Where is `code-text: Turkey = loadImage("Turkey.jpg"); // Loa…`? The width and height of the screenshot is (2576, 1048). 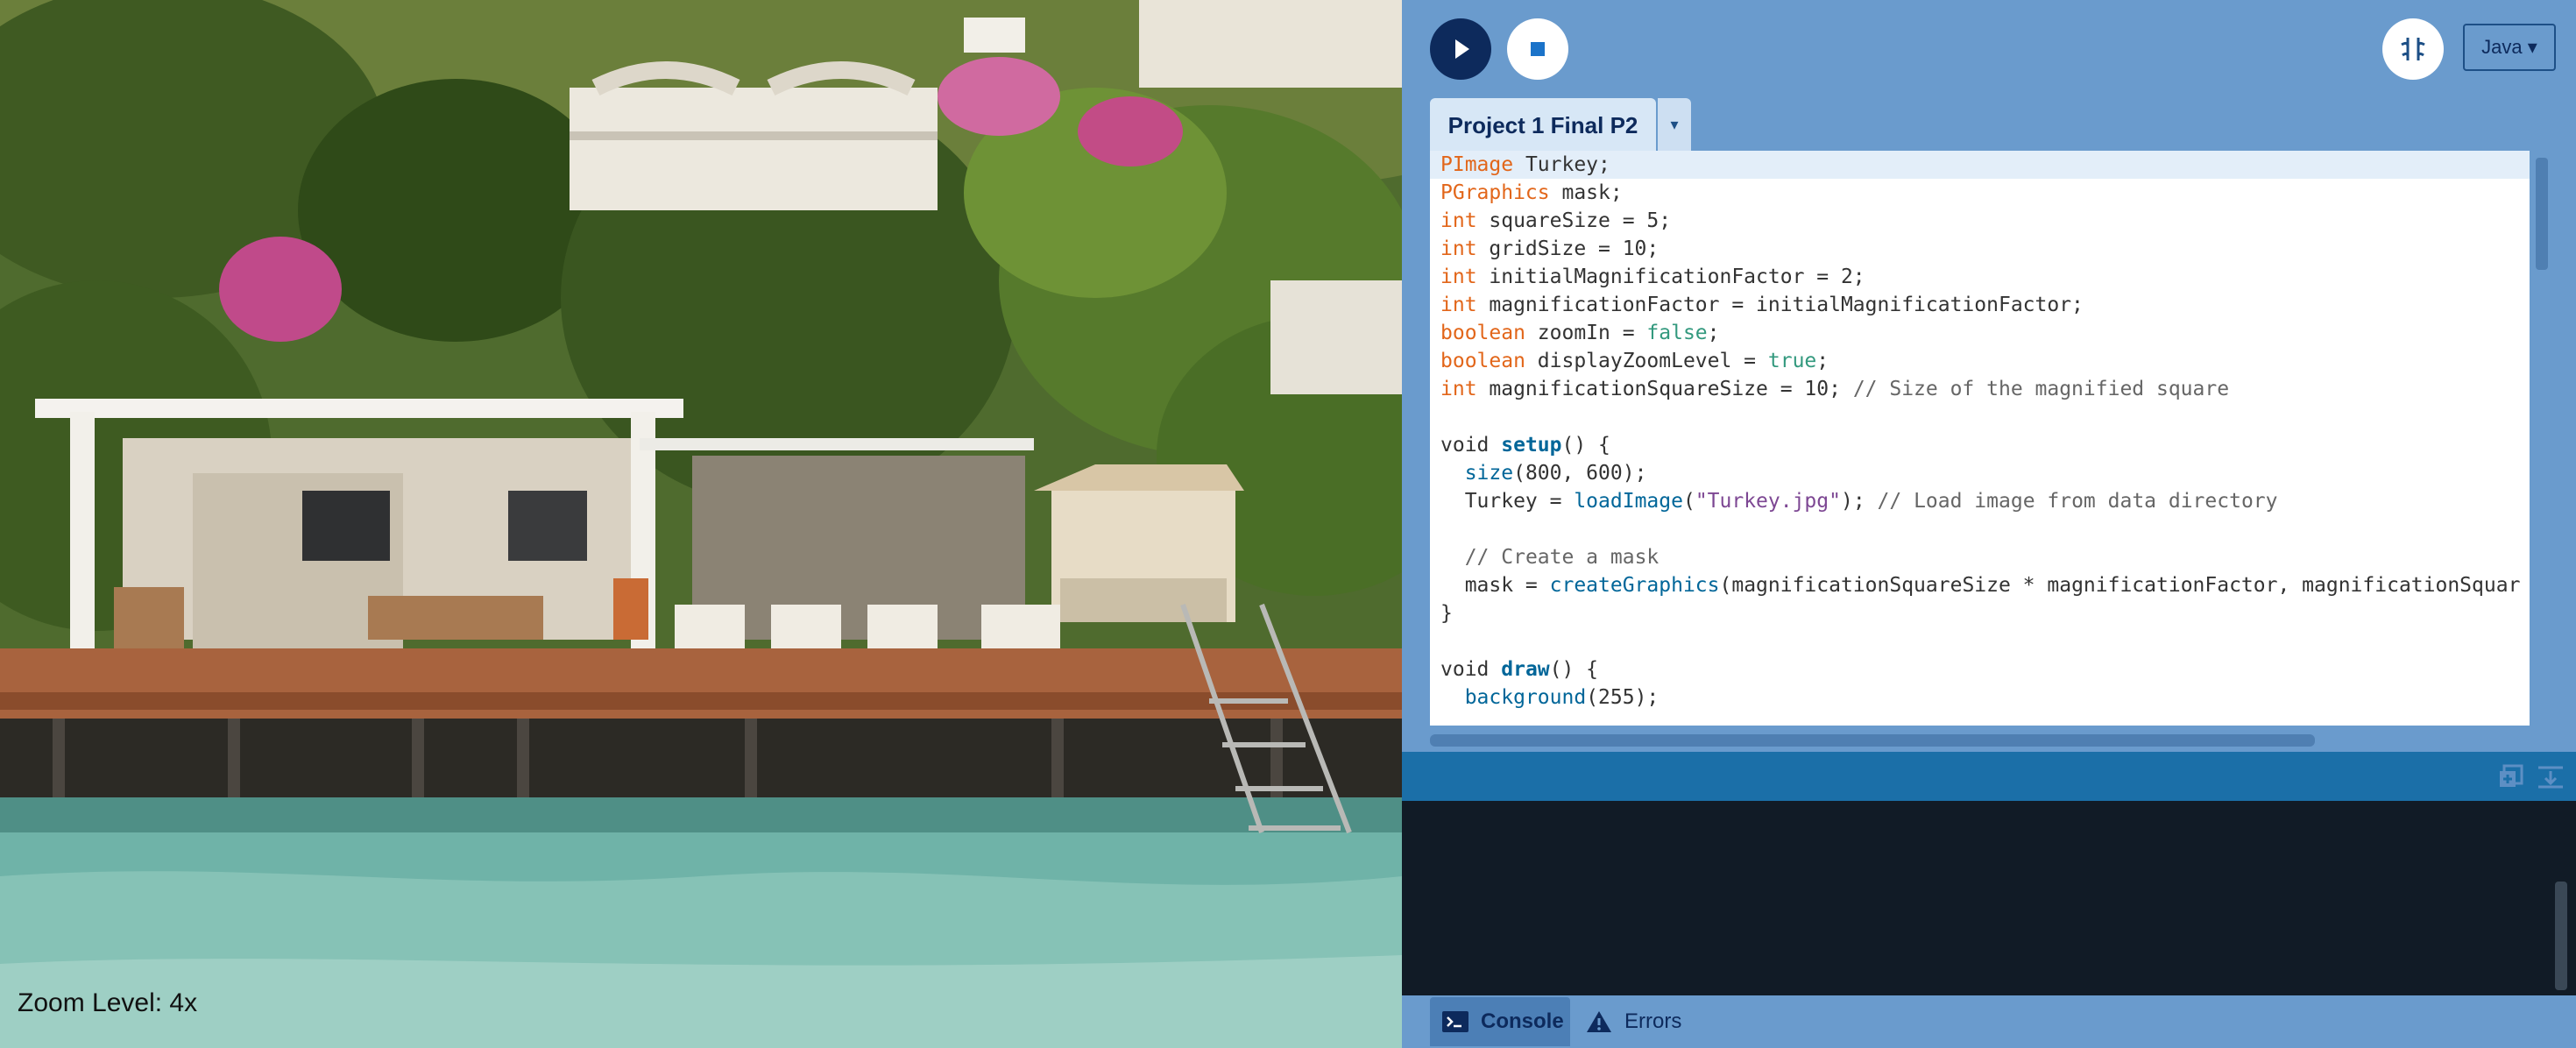 code-text: Turkey = loadImage("Turkey.jpg"); // Loa… is located at coordinates (1859, 501).